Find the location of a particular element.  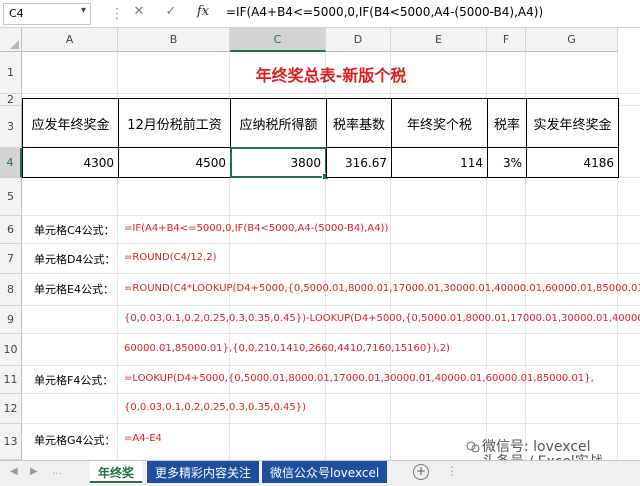

select-all-corner is located at coordinates (11, 40).